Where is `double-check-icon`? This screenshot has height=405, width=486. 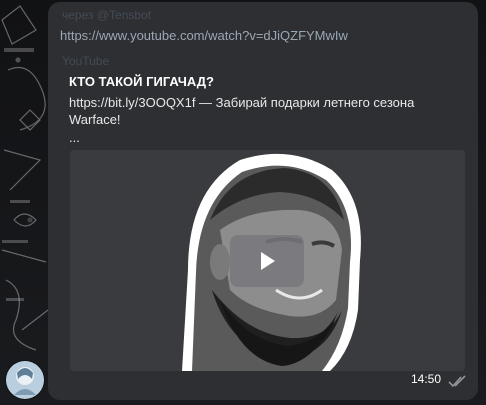 double-check-icon is located at coordinates (457, 381).